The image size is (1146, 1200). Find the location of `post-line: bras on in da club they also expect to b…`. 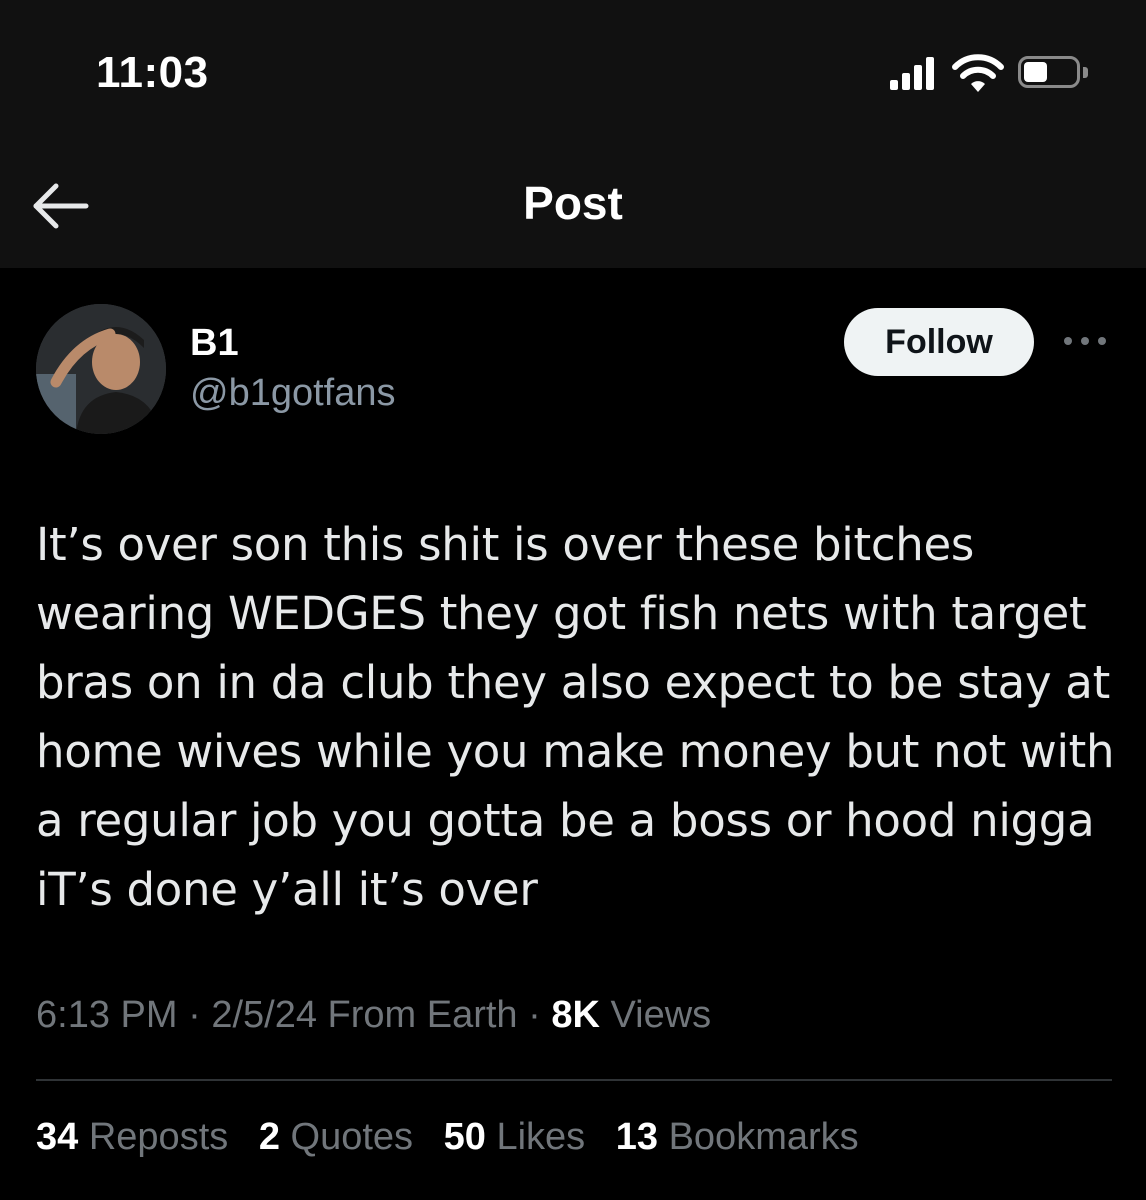

post-line: bras on in da club they also expect to b… is located at coordinates (573, 682).